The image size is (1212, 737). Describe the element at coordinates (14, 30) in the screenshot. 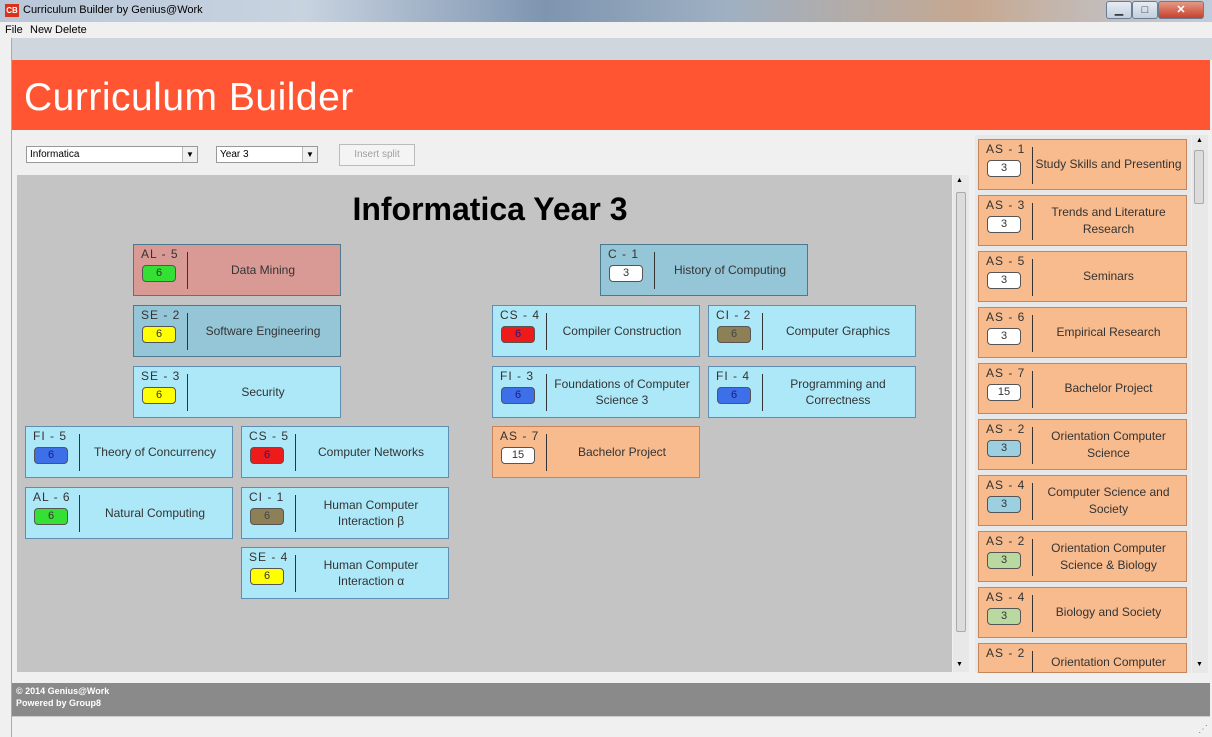

I see `menu-file: File` at that location.